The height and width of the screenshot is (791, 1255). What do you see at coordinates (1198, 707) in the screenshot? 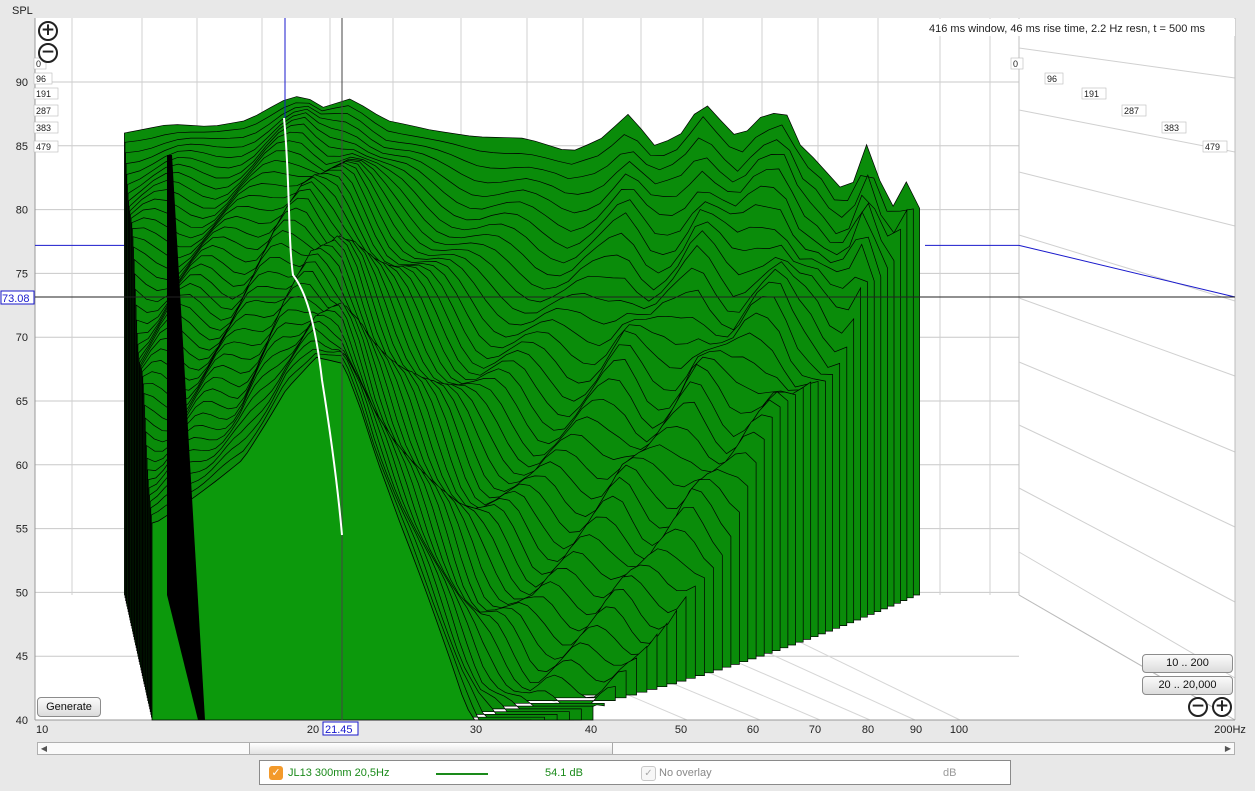
I see `zoom-out-icon-bottom: −` at bounding box center [1198, 707].